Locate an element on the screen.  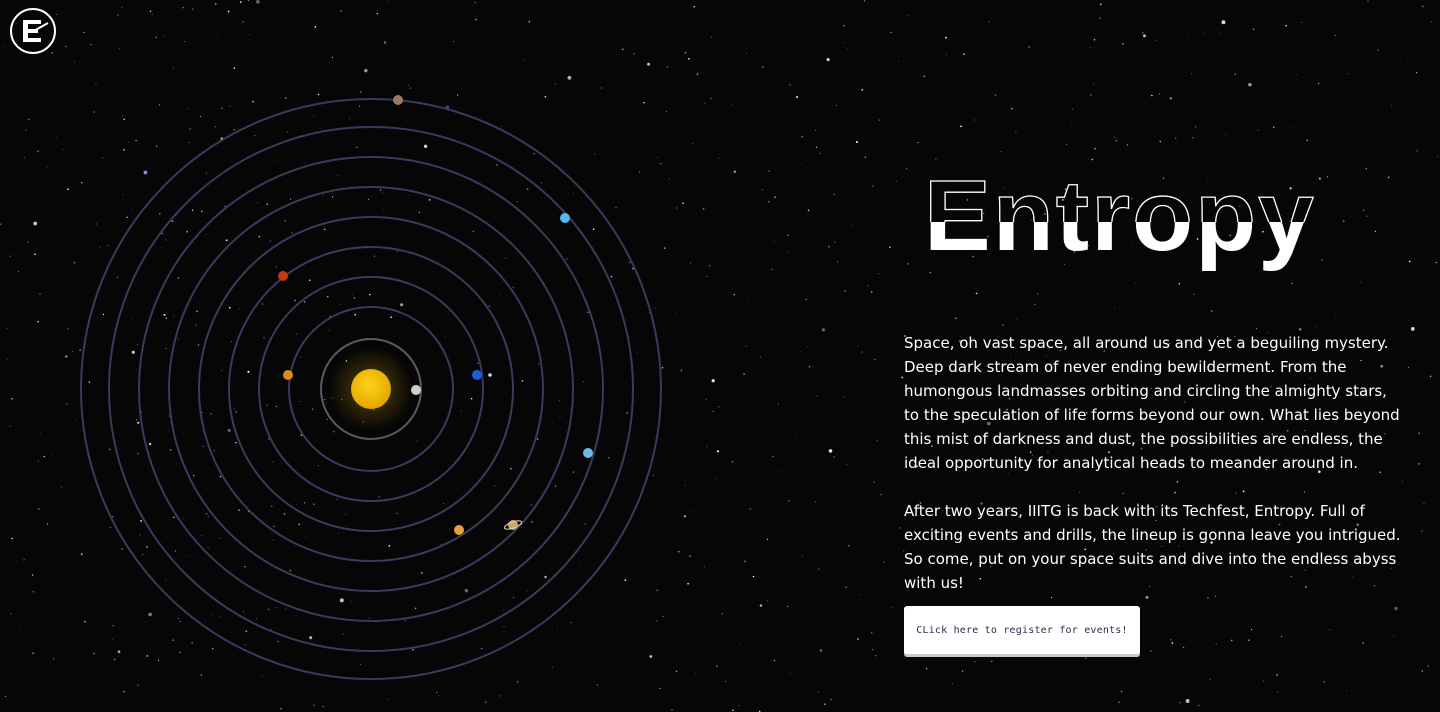
planet-mercury is located at coordinates (416, 390).